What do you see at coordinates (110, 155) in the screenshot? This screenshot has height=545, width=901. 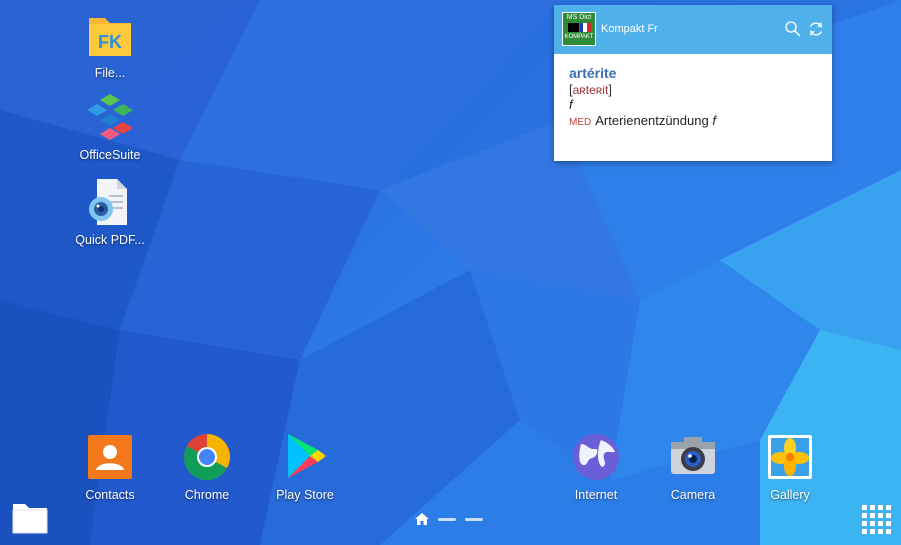 I see `app-label: OfficeSuite` at bounding box center [110, 155].